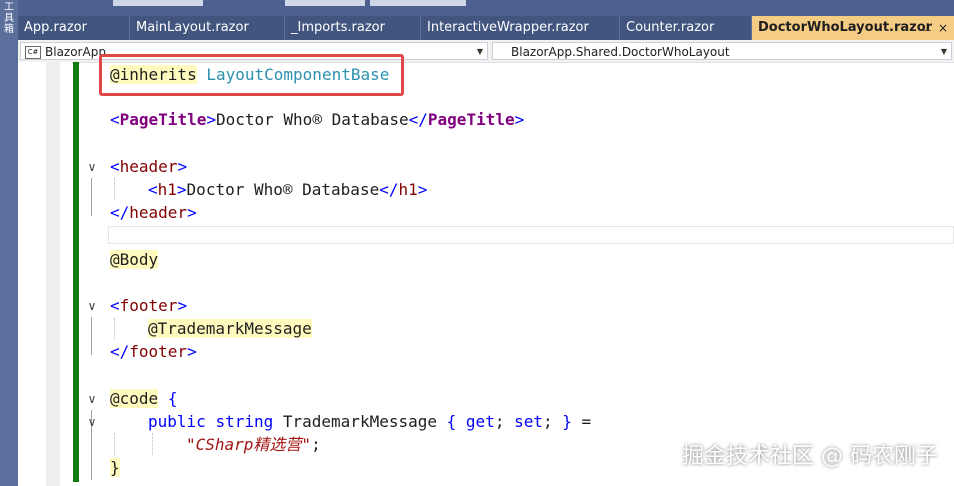 This screenshot has width=954, height=486. Describe the element at coordinates (528, 421) in the screenshot. I see `set-keyword: set` at that location.